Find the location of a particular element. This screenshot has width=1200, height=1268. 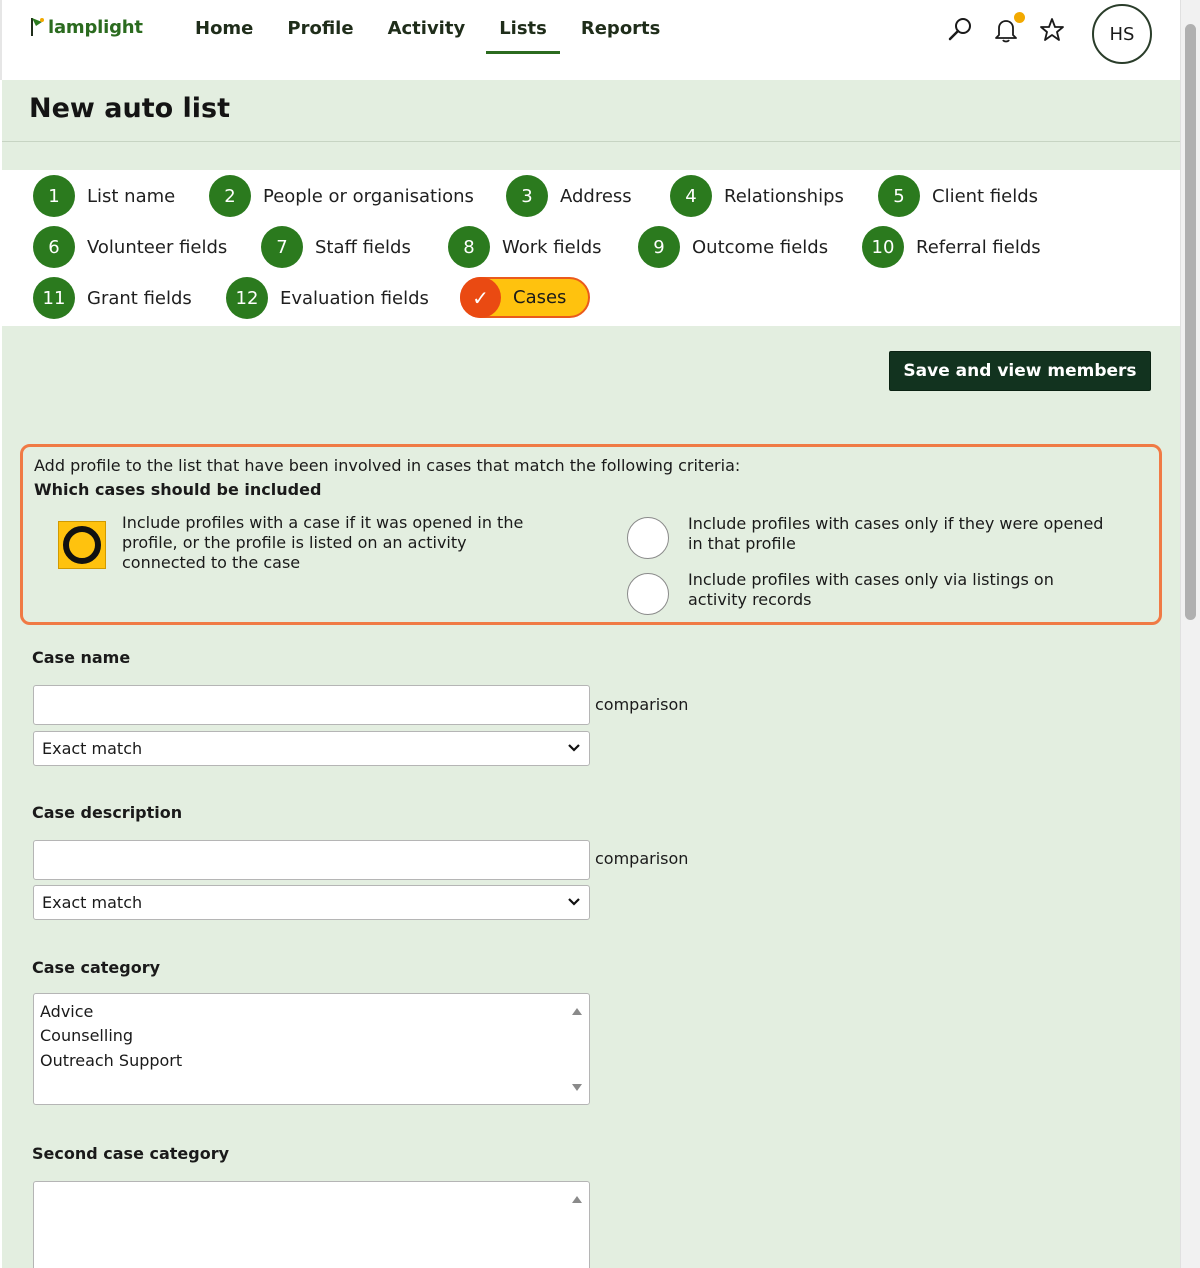

step-people-or-organisations: 2 People or organisations is located at coordinates (341, 196).